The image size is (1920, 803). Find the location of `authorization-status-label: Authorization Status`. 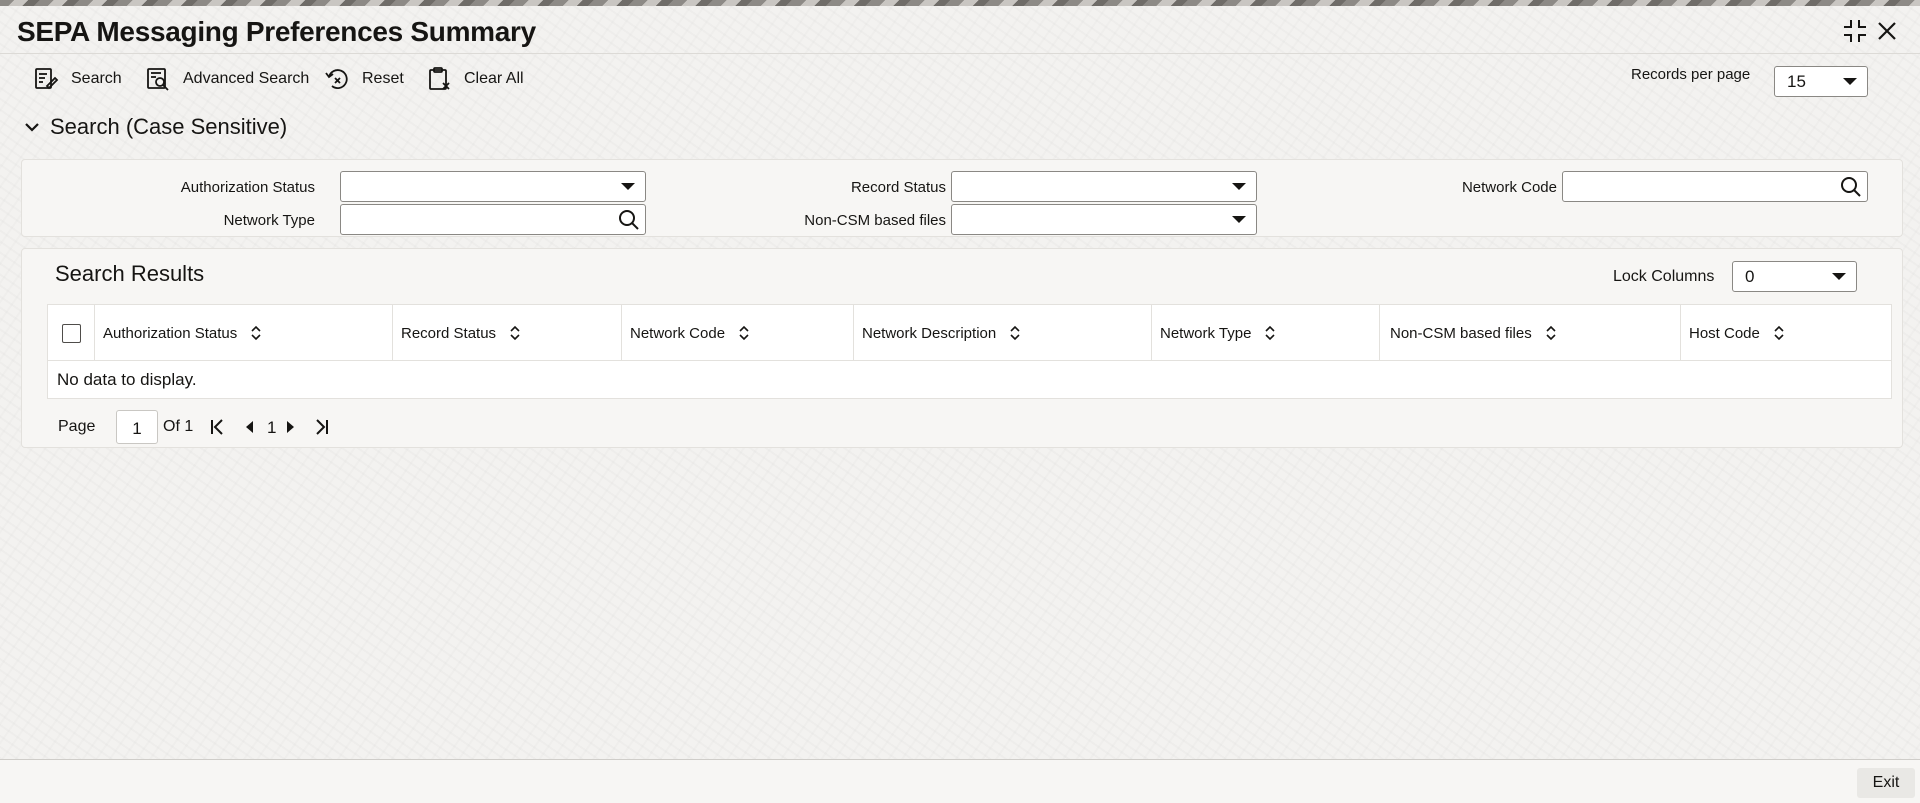

authorization-status-label: Authorization Status is located at coordinates (247, 187).